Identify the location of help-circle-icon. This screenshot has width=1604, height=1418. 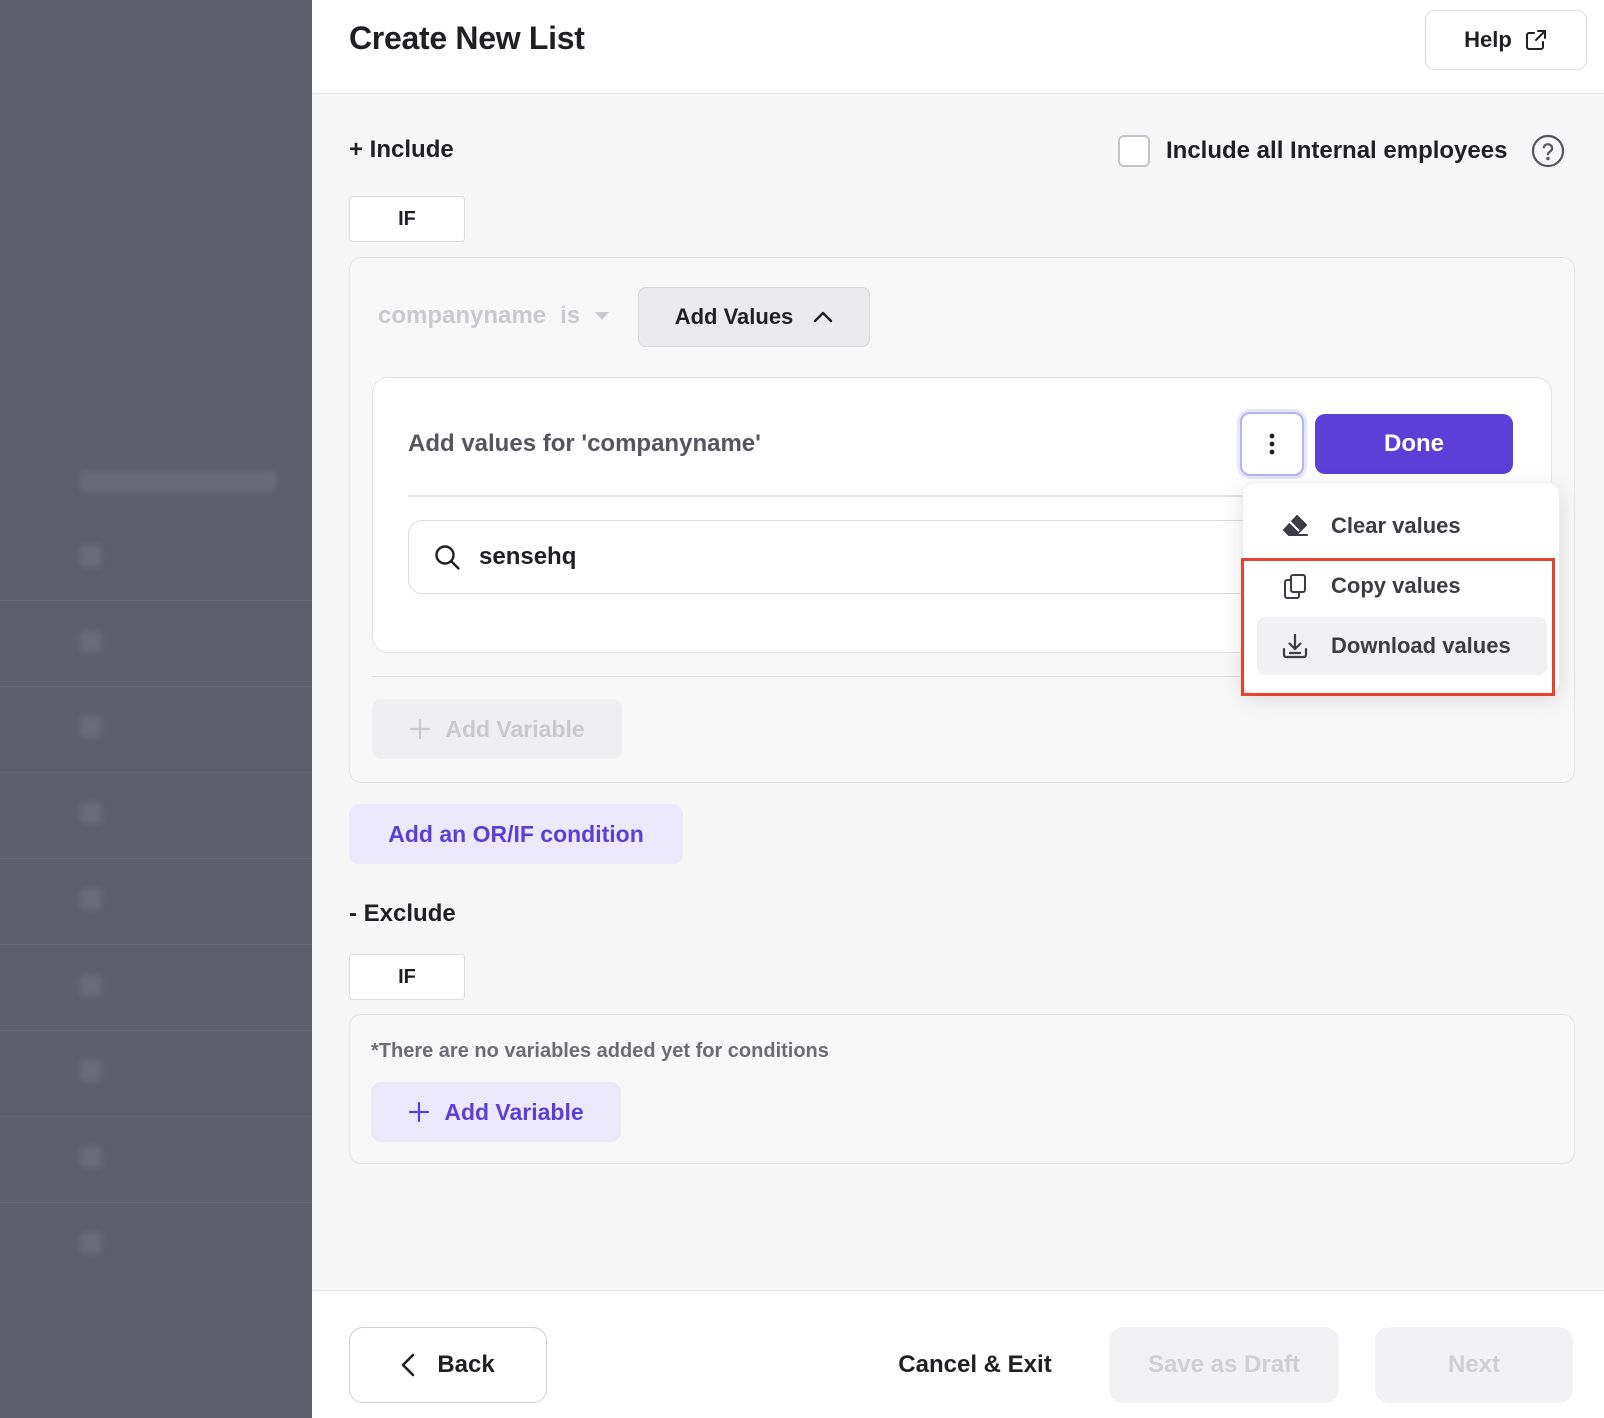
(1548, 151).